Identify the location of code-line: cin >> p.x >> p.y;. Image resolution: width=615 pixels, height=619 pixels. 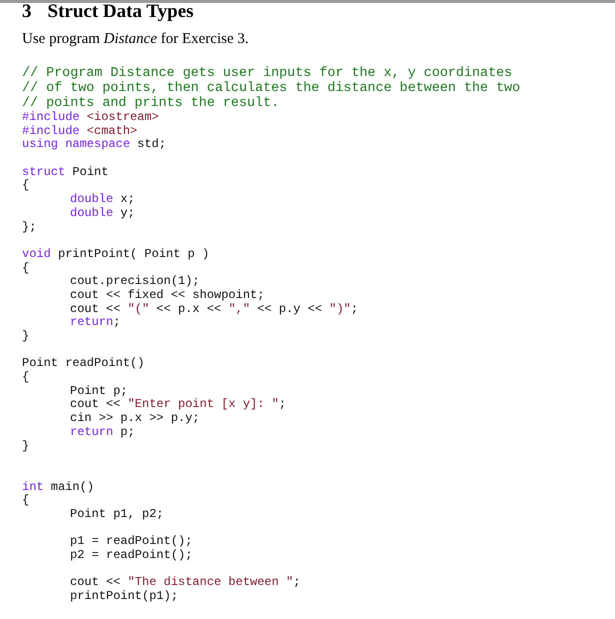
(134, 419).